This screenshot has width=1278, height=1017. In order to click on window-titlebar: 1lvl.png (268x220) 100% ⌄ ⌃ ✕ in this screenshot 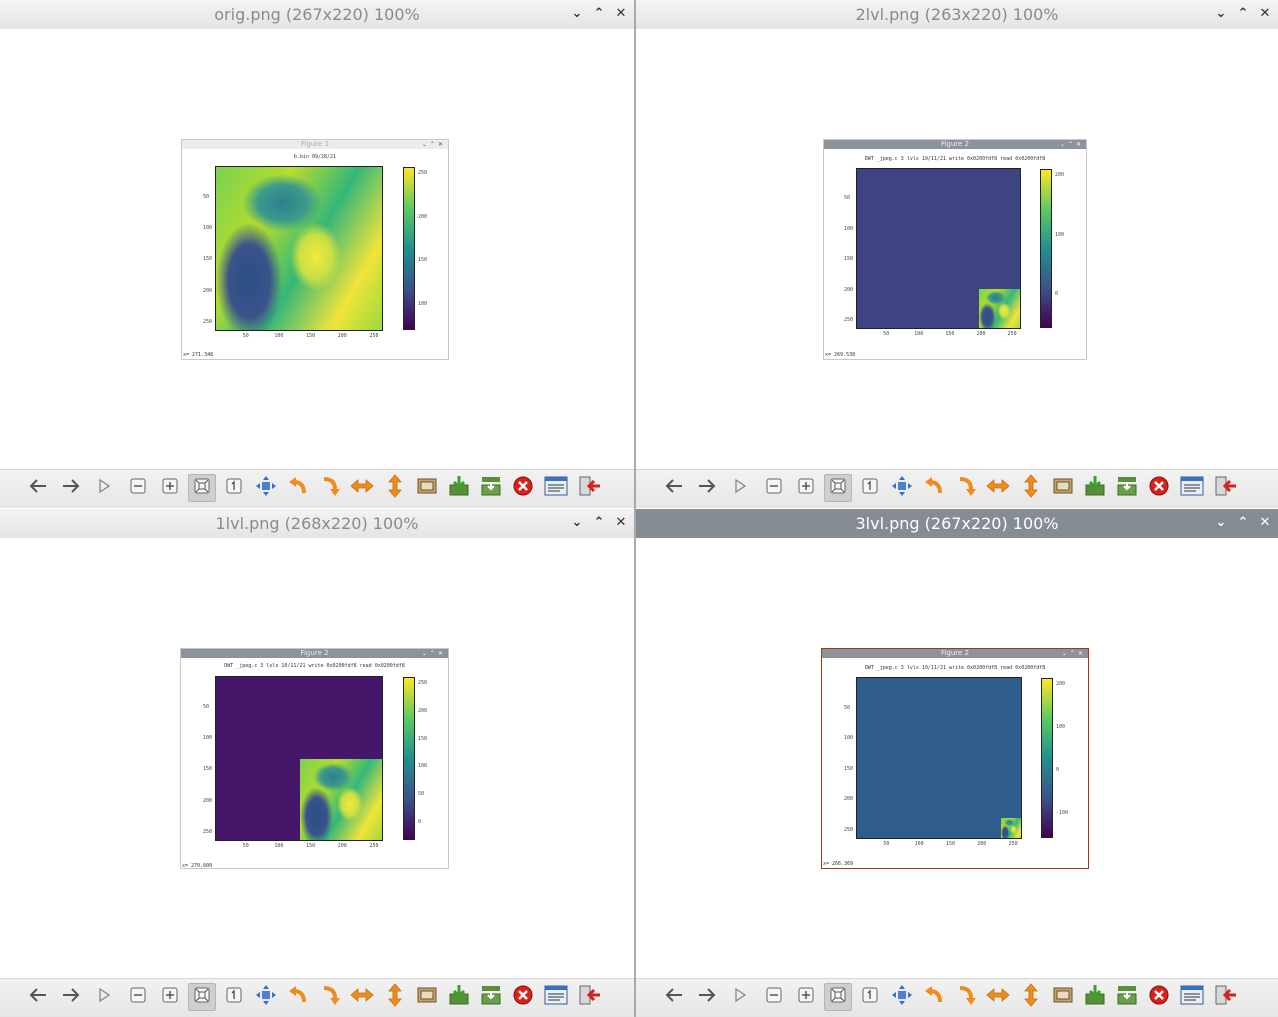, I will do `click(317, 523)`.